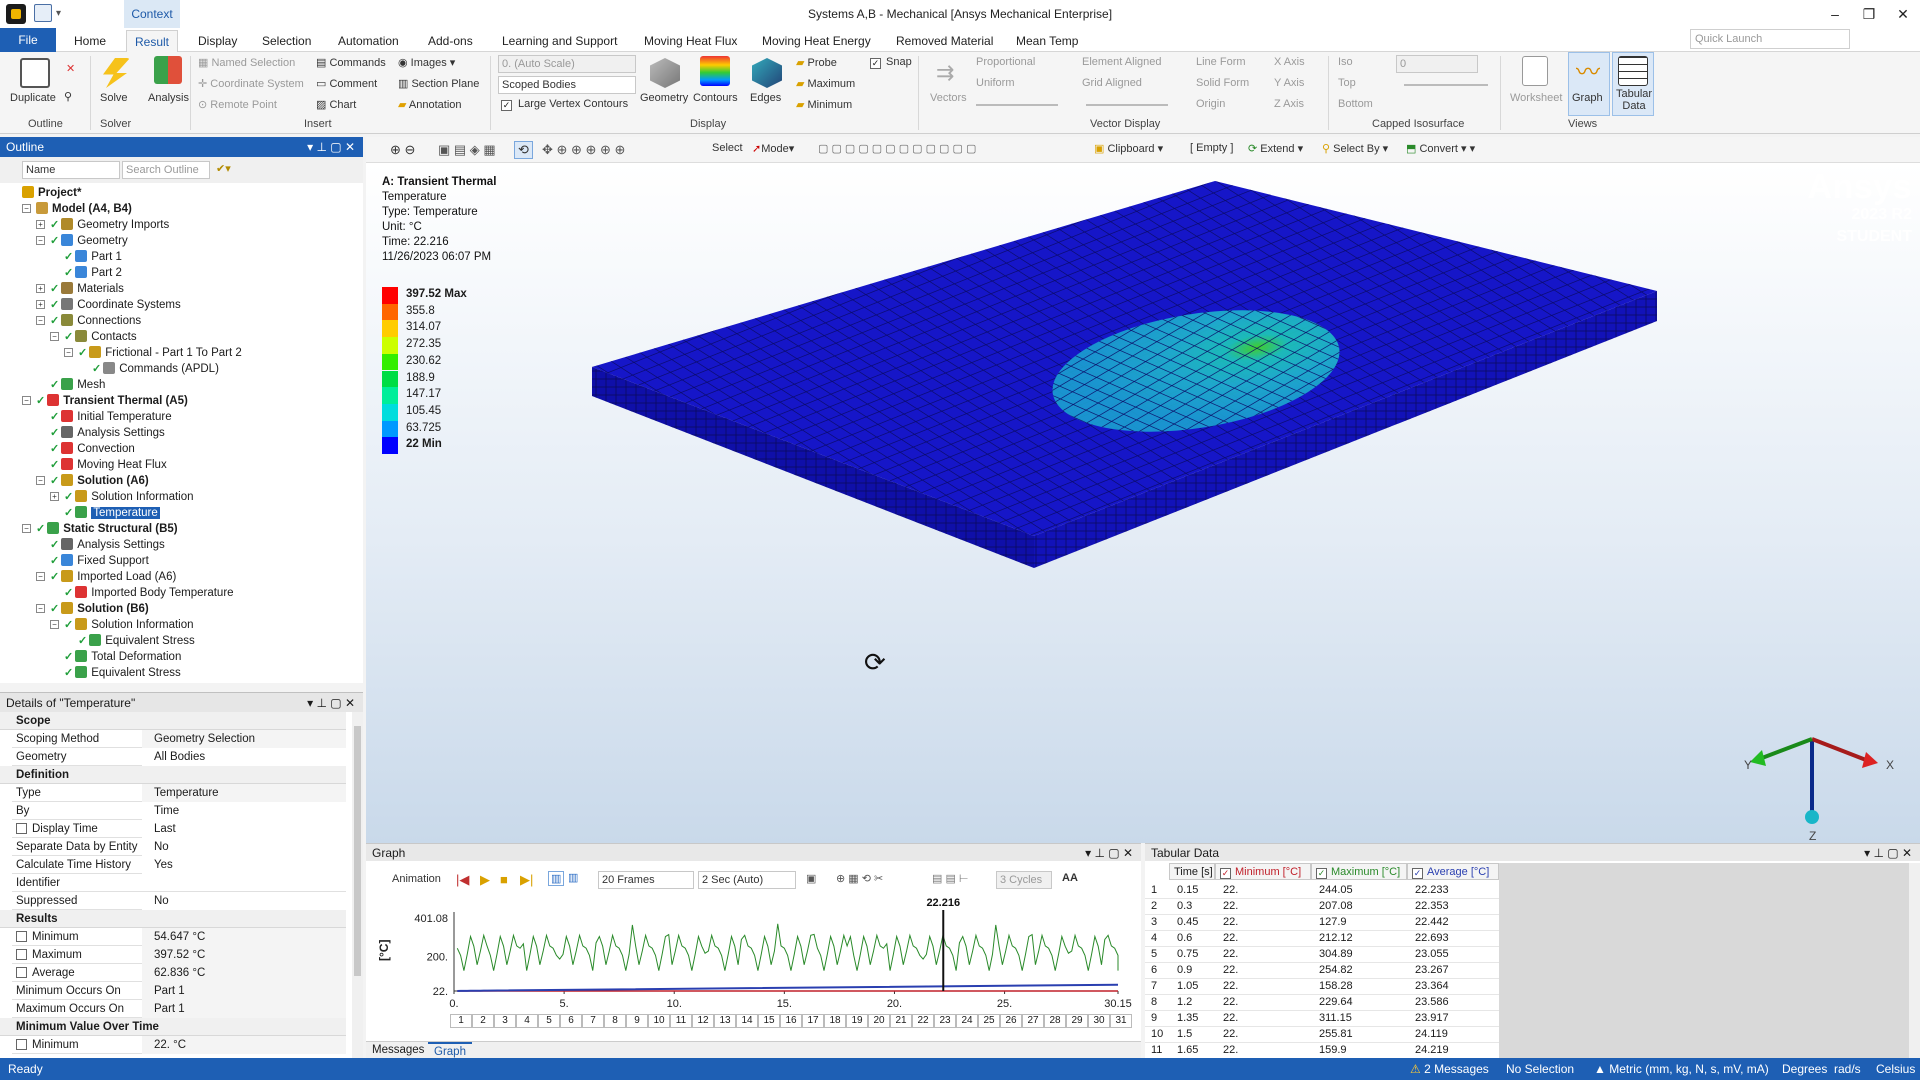  Describe the element at coordinates (28, 40) in the screenshot. I see `tab-file: File` at that location.